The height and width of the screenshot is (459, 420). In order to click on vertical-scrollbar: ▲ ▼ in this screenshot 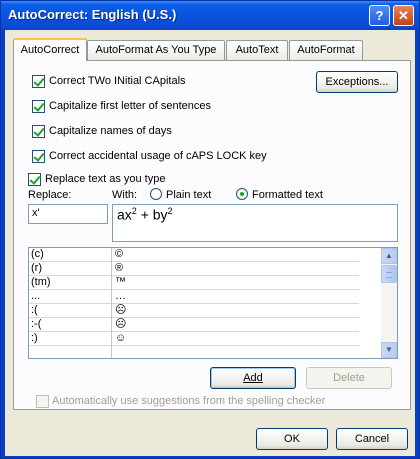, I will do `click(389, 303)`.